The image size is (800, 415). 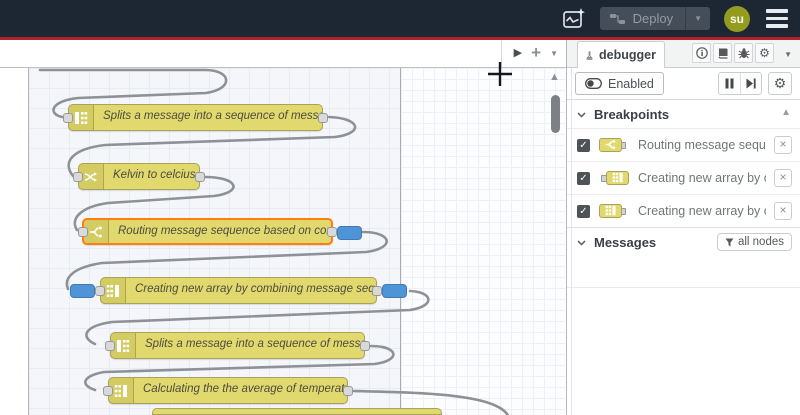 I want to click on book-icon, so click(x=722, y=53).